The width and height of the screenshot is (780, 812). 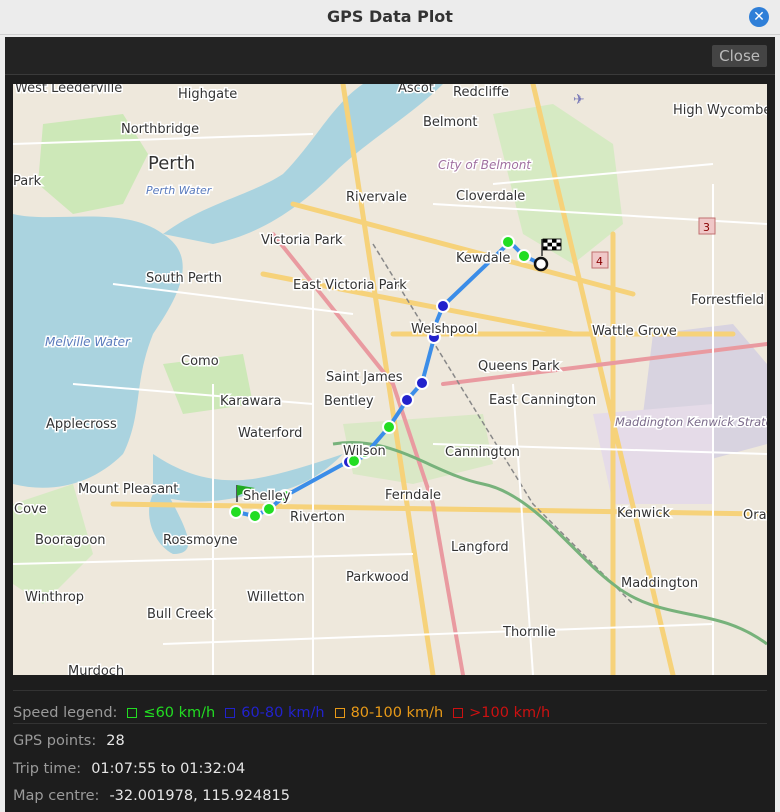 What do you see at coordinates (542, 400) in the screenshot?
I see `place-label: East Cannington` at bounding box center [542, 400].